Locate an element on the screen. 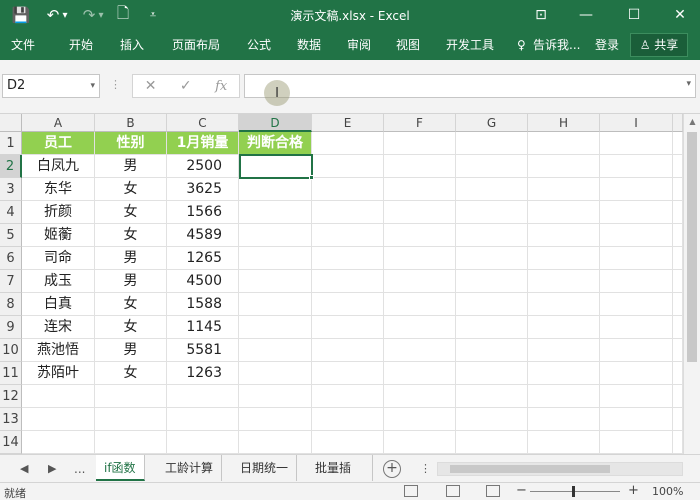 The height and width of the screenshot is (501, 700). cell-g1 is located at coordinates (492, 143).